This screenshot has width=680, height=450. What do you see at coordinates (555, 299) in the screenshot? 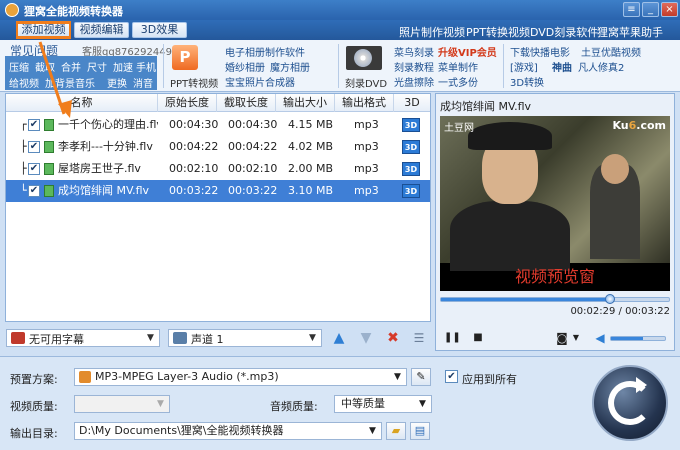
I see `seek-bar` at bounding box center [555, 299].